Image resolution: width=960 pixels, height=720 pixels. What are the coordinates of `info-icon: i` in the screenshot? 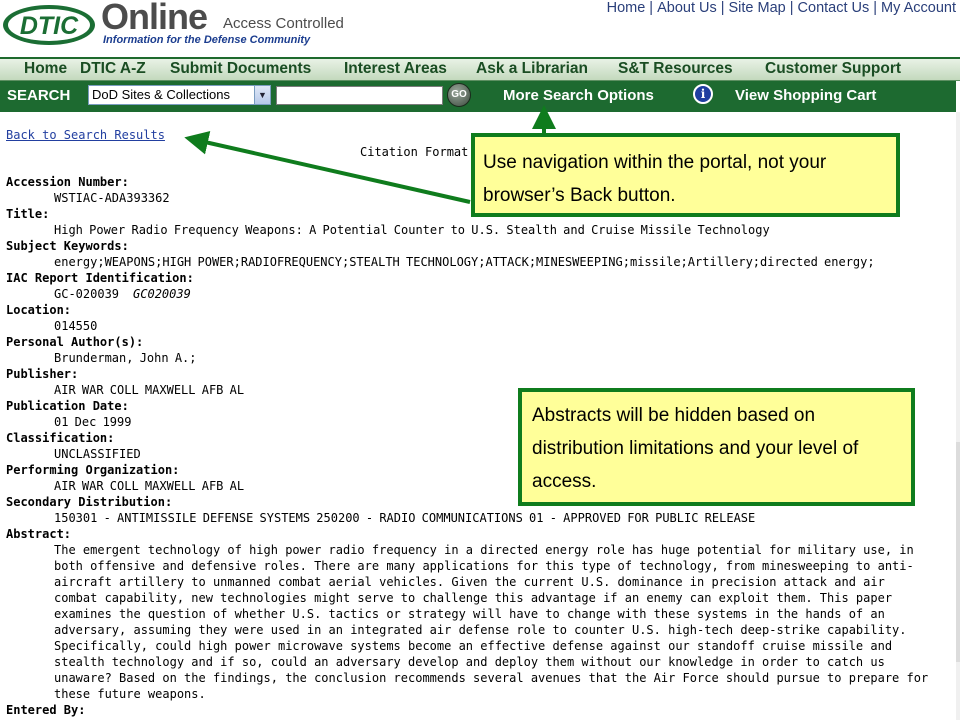 It's located at (703, 94).